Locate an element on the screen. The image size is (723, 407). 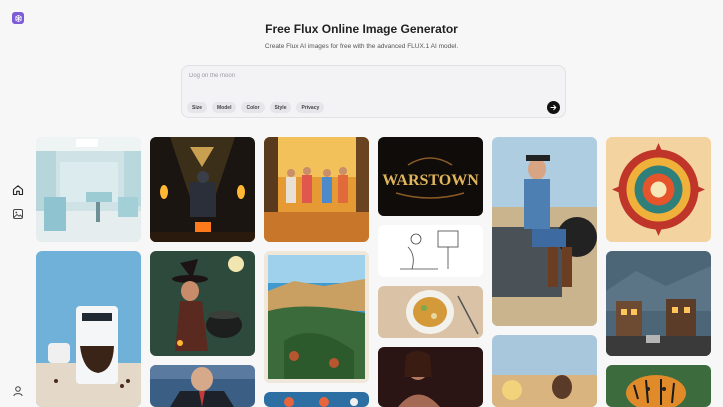
prompt-input is located at coordinates (369, 83).